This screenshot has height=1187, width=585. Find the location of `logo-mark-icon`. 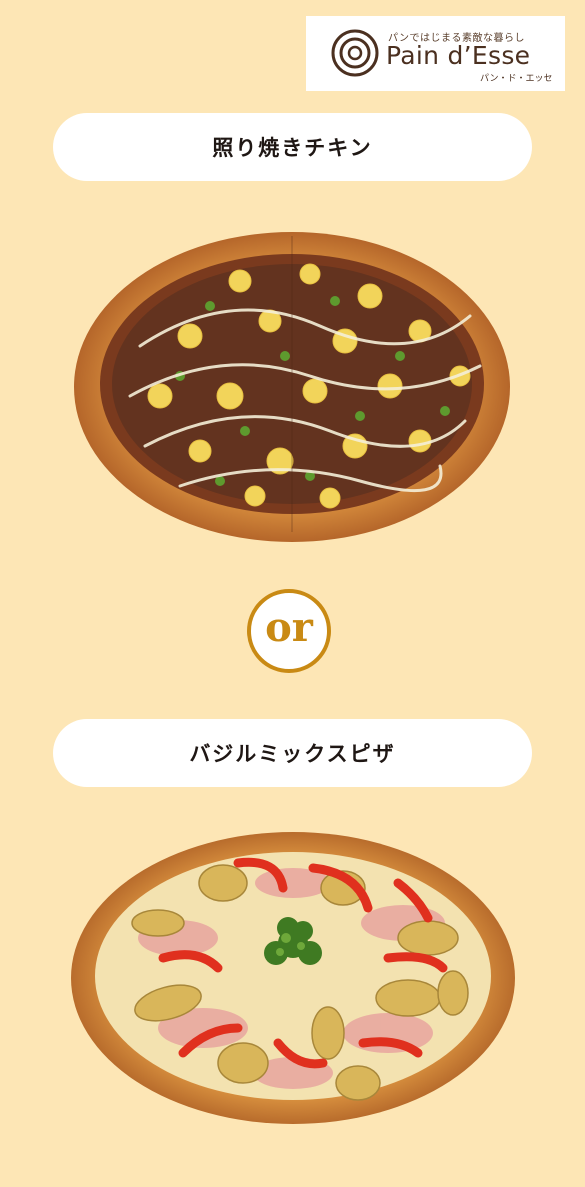

logo-mark-icon is located at coordinates (355, 53).